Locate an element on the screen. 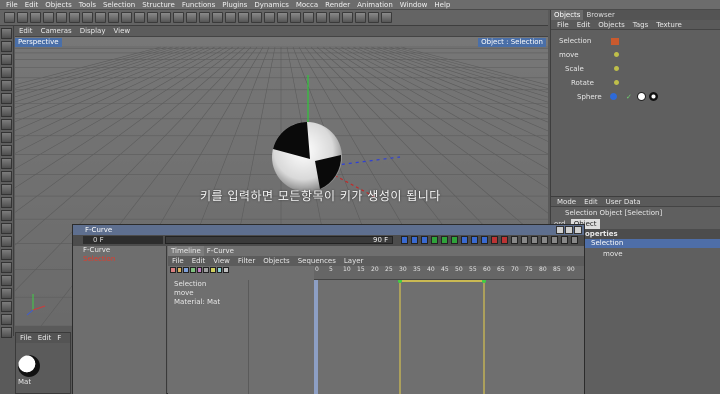 This screenshot has height=394, width=720. close-button is located at coordinates (578, 230).